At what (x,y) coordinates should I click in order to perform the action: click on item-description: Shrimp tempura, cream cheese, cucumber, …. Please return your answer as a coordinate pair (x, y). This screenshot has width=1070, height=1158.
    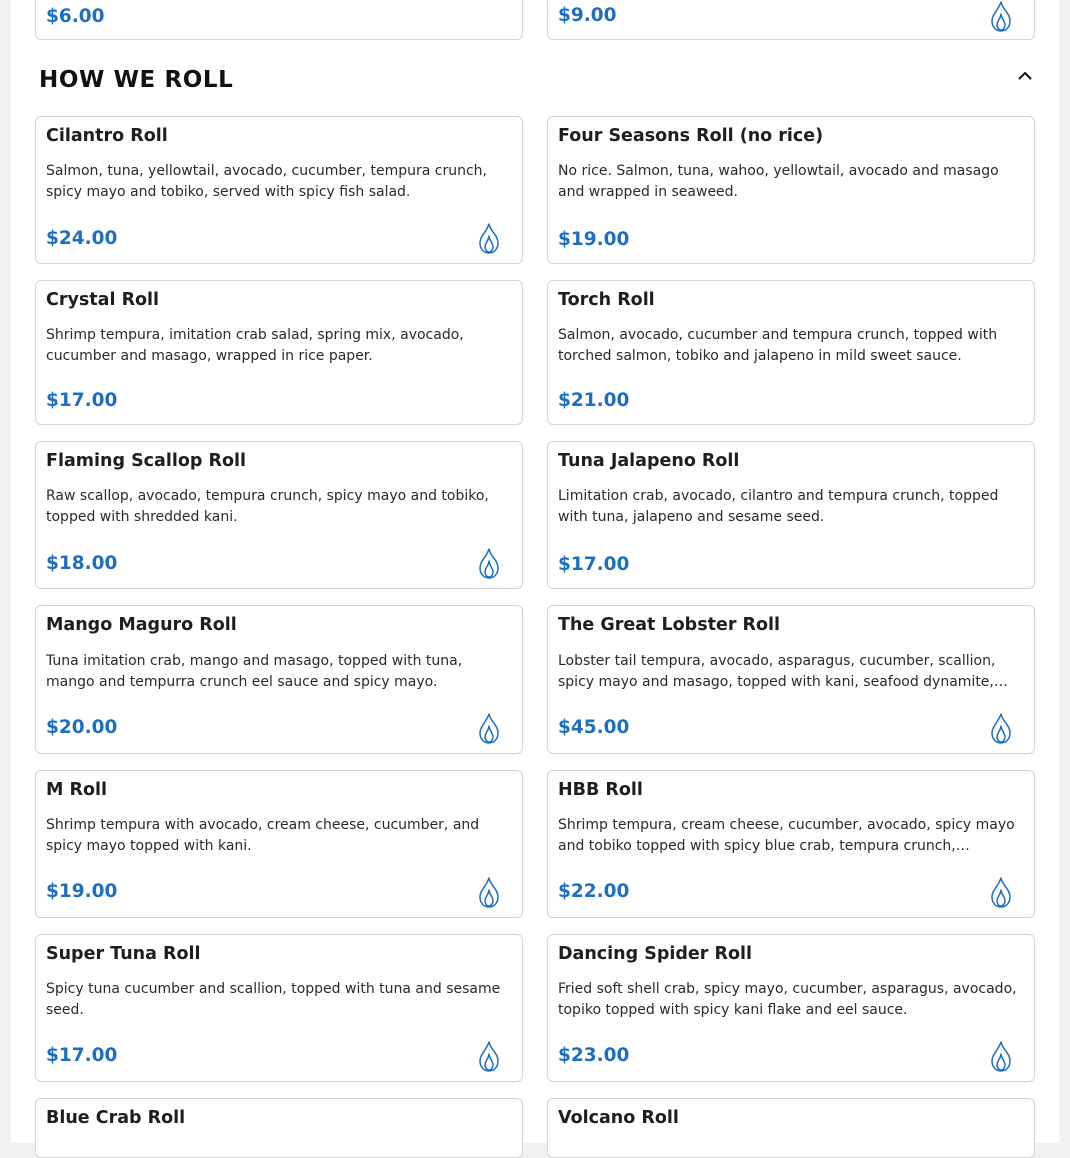
    Looking at the image, I should click on (786, 835).